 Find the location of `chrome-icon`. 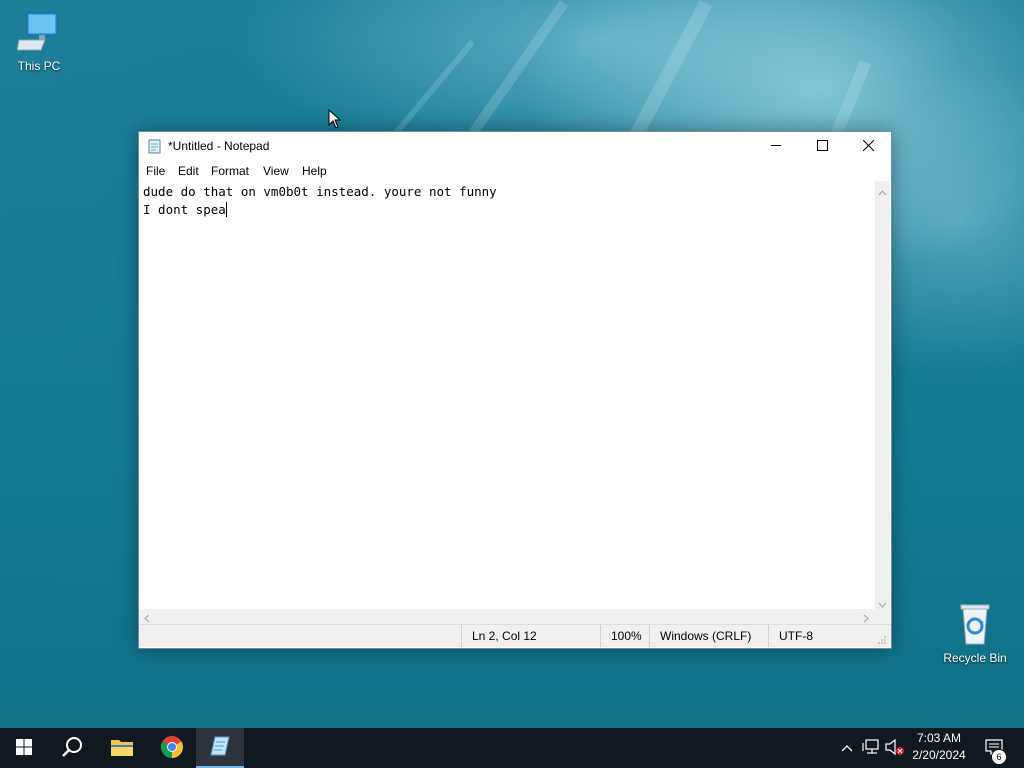

chrome-icon is located at coordinates (172, 748).